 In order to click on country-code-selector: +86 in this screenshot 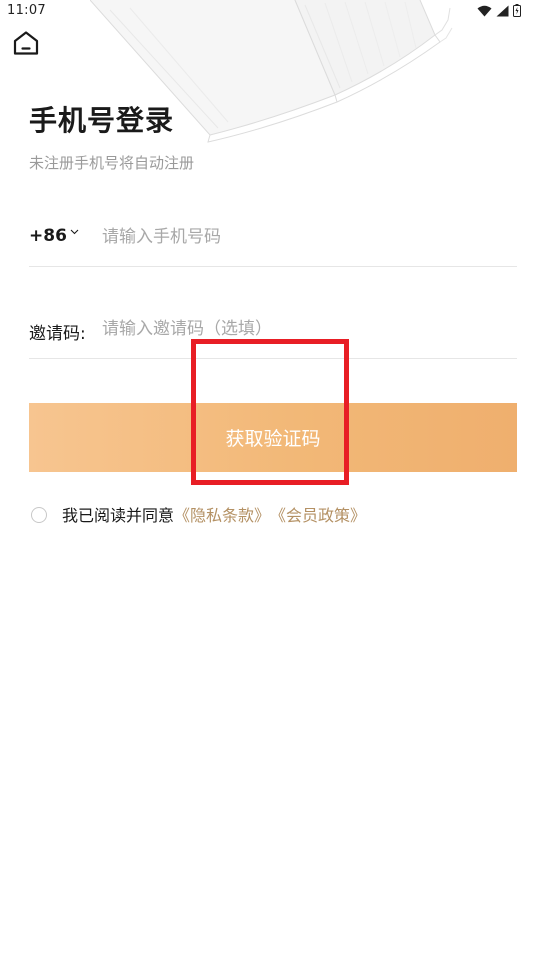, I will do `click(54, 236)`.